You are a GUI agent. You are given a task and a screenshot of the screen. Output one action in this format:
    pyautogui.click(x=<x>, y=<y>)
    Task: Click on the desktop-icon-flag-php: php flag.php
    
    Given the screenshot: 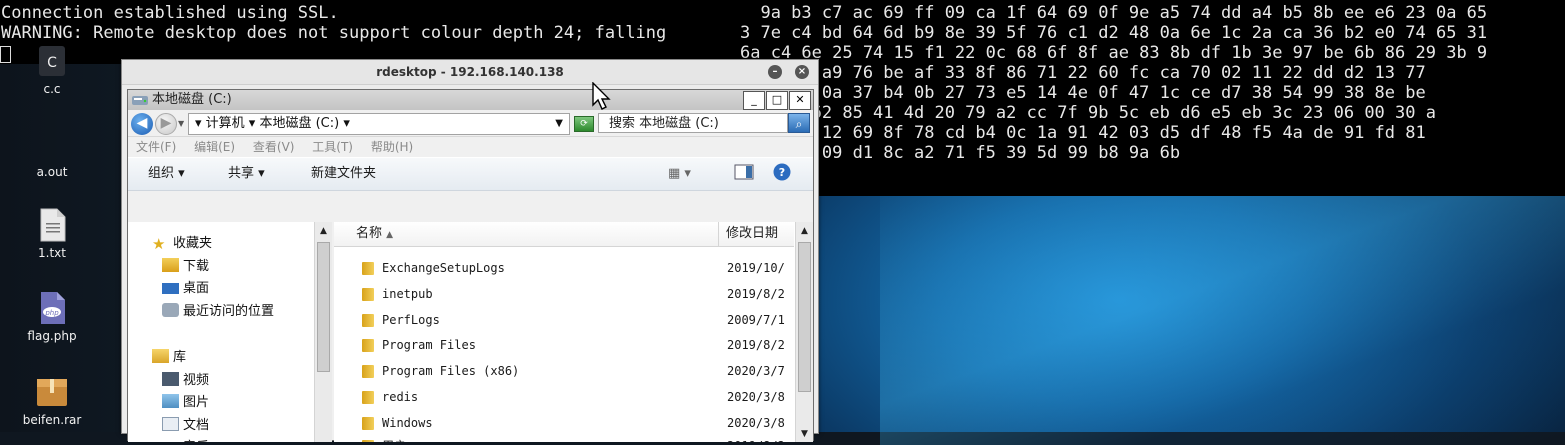 What is the action you would take?
    pyautogui.click(x=52, y=317)
    